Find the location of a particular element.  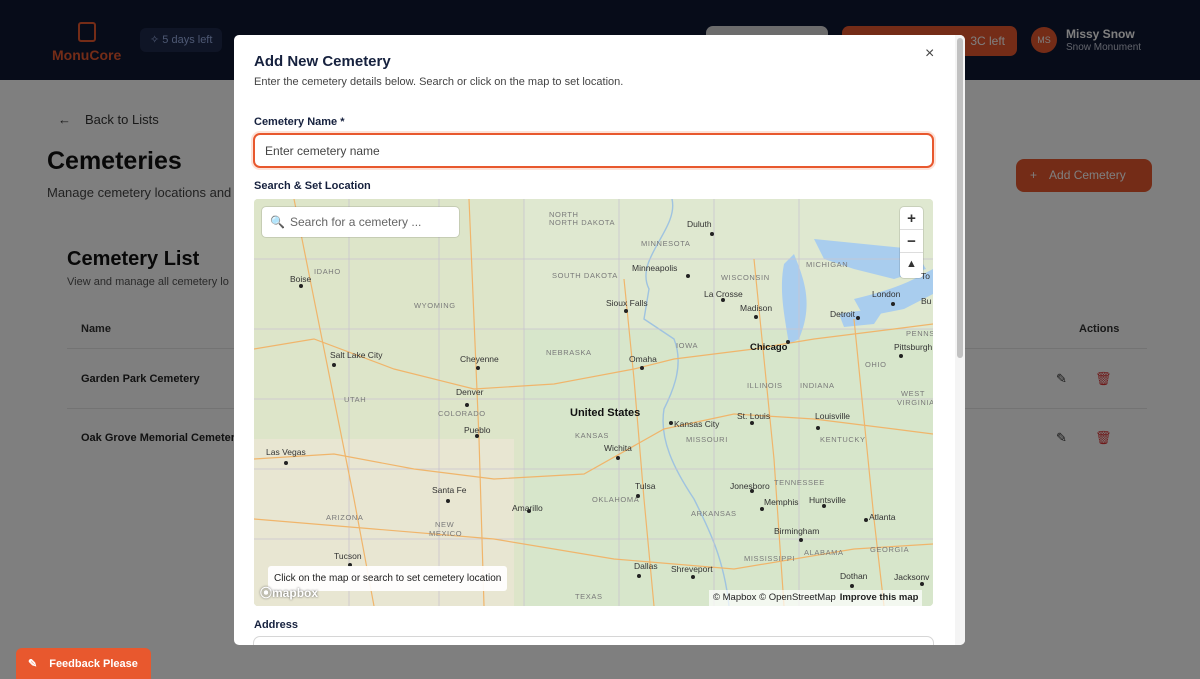

map-region-label: VIRGINIA is located at coordinates (915, 402).